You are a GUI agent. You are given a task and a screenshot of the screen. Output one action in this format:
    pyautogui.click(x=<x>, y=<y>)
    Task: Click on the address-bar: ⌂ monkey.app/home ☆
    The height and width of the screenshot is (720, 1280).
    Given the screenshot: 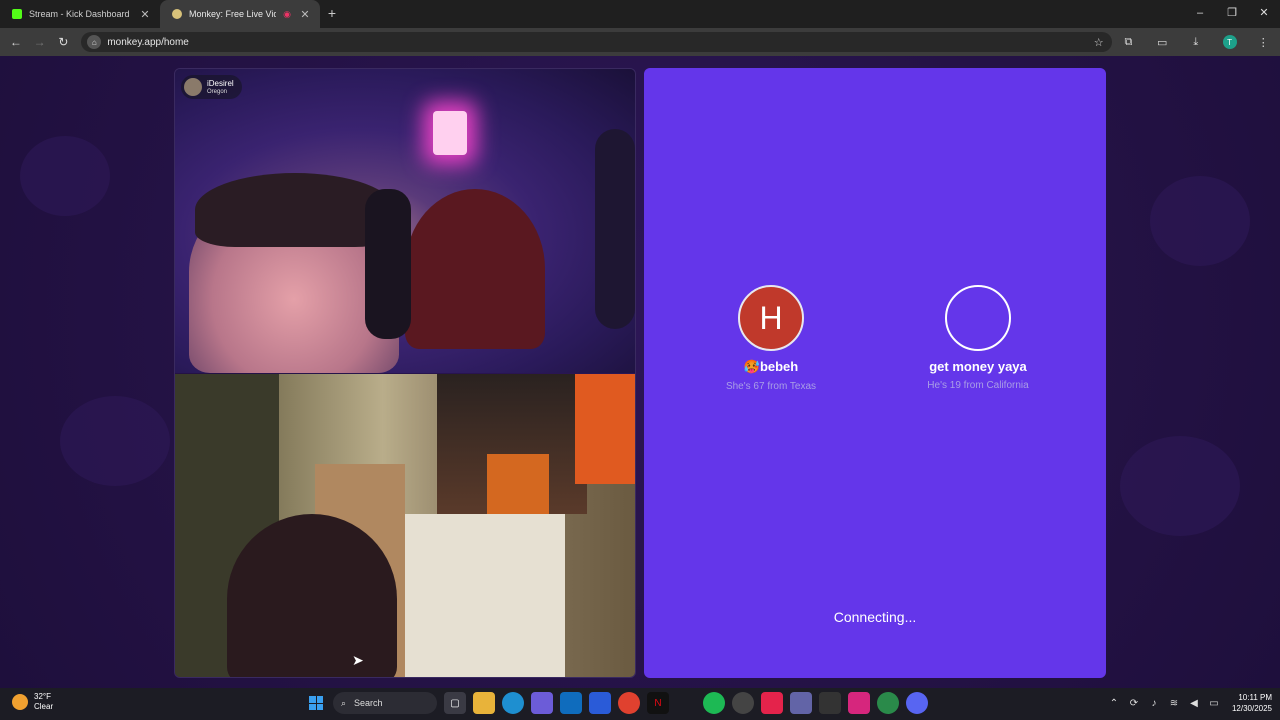 What is the action you would take?
    pyautogui.click(x=596, y=42)
    